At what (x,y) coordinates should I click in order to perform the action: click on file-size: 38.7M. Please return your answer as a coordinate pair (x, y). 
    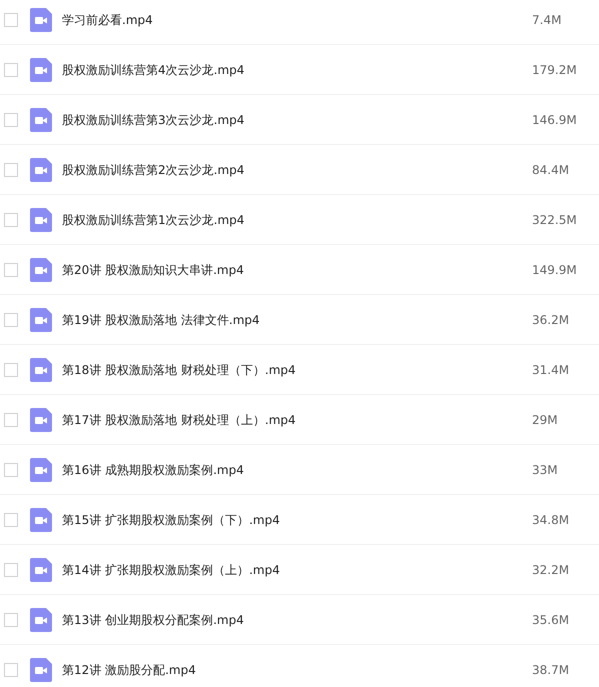
    Looking at the image, I should click on (551, 670).